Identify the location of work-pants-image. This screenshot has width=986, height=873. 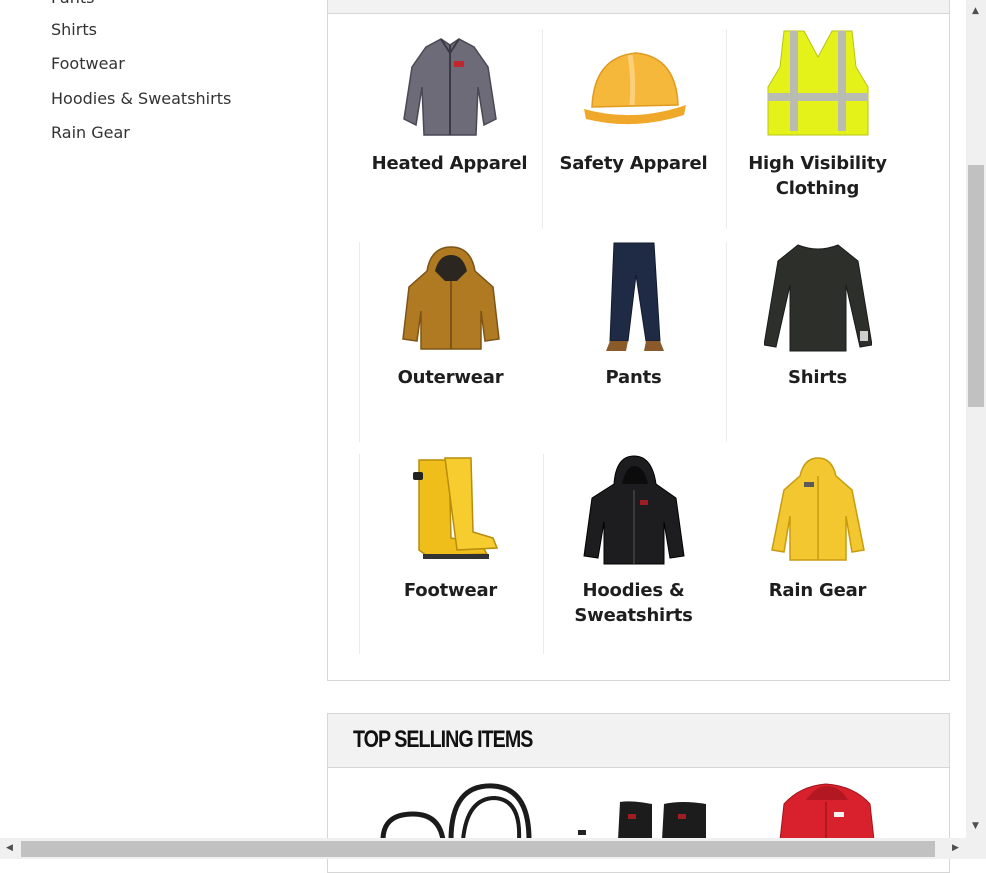
(635, 296).